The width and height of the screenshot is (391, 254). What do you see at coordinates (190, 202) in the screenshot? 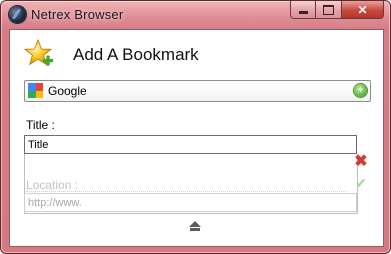
I see `location-input` at bounding box center [190, 202].